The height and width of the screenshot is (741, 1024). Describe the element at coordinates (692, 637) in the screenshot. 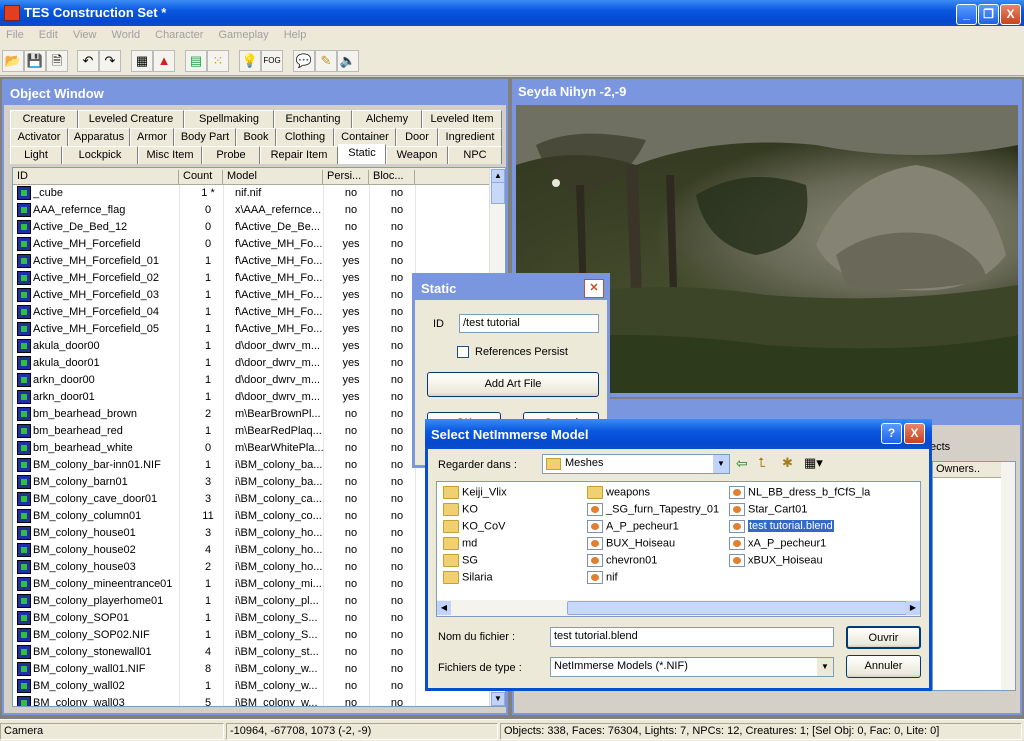

I see `filename-field: test tutorial.blend` at that location.